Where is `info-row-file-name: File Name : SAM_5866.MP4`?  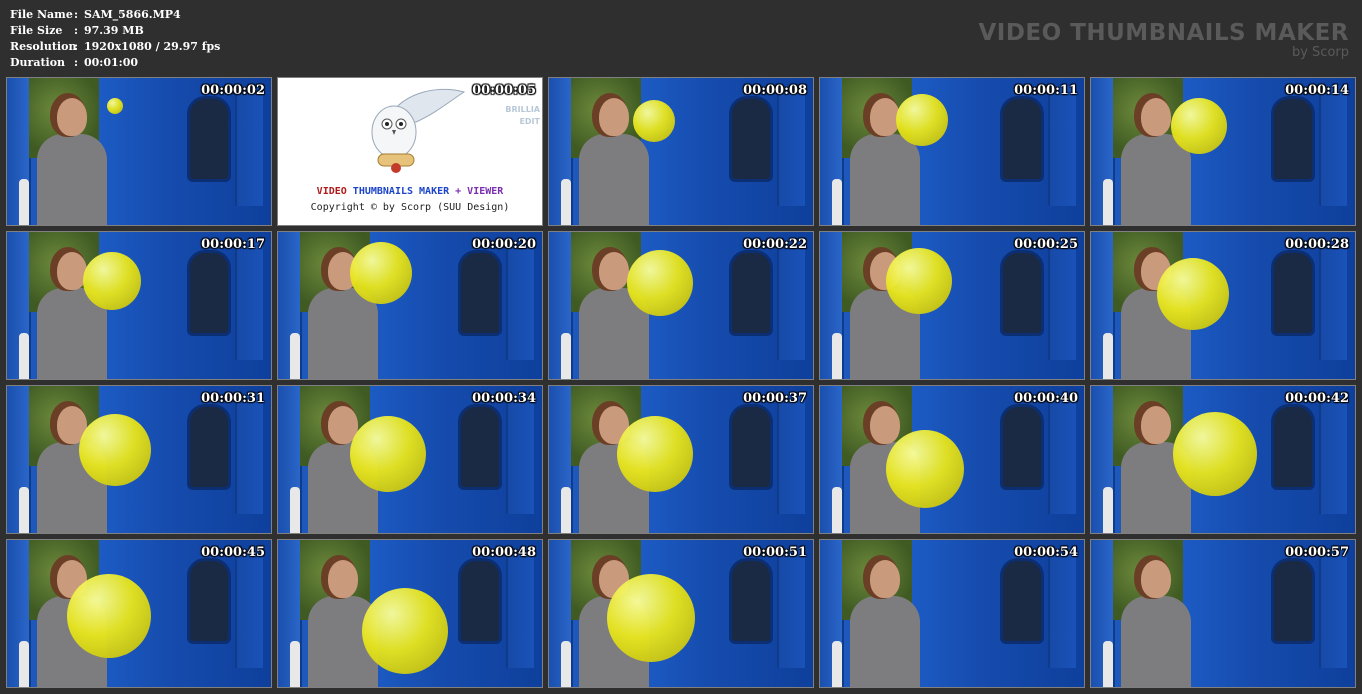
info-row-file-name: File Name : SAM_5866.MP4 is located at coordinates (115, 15).